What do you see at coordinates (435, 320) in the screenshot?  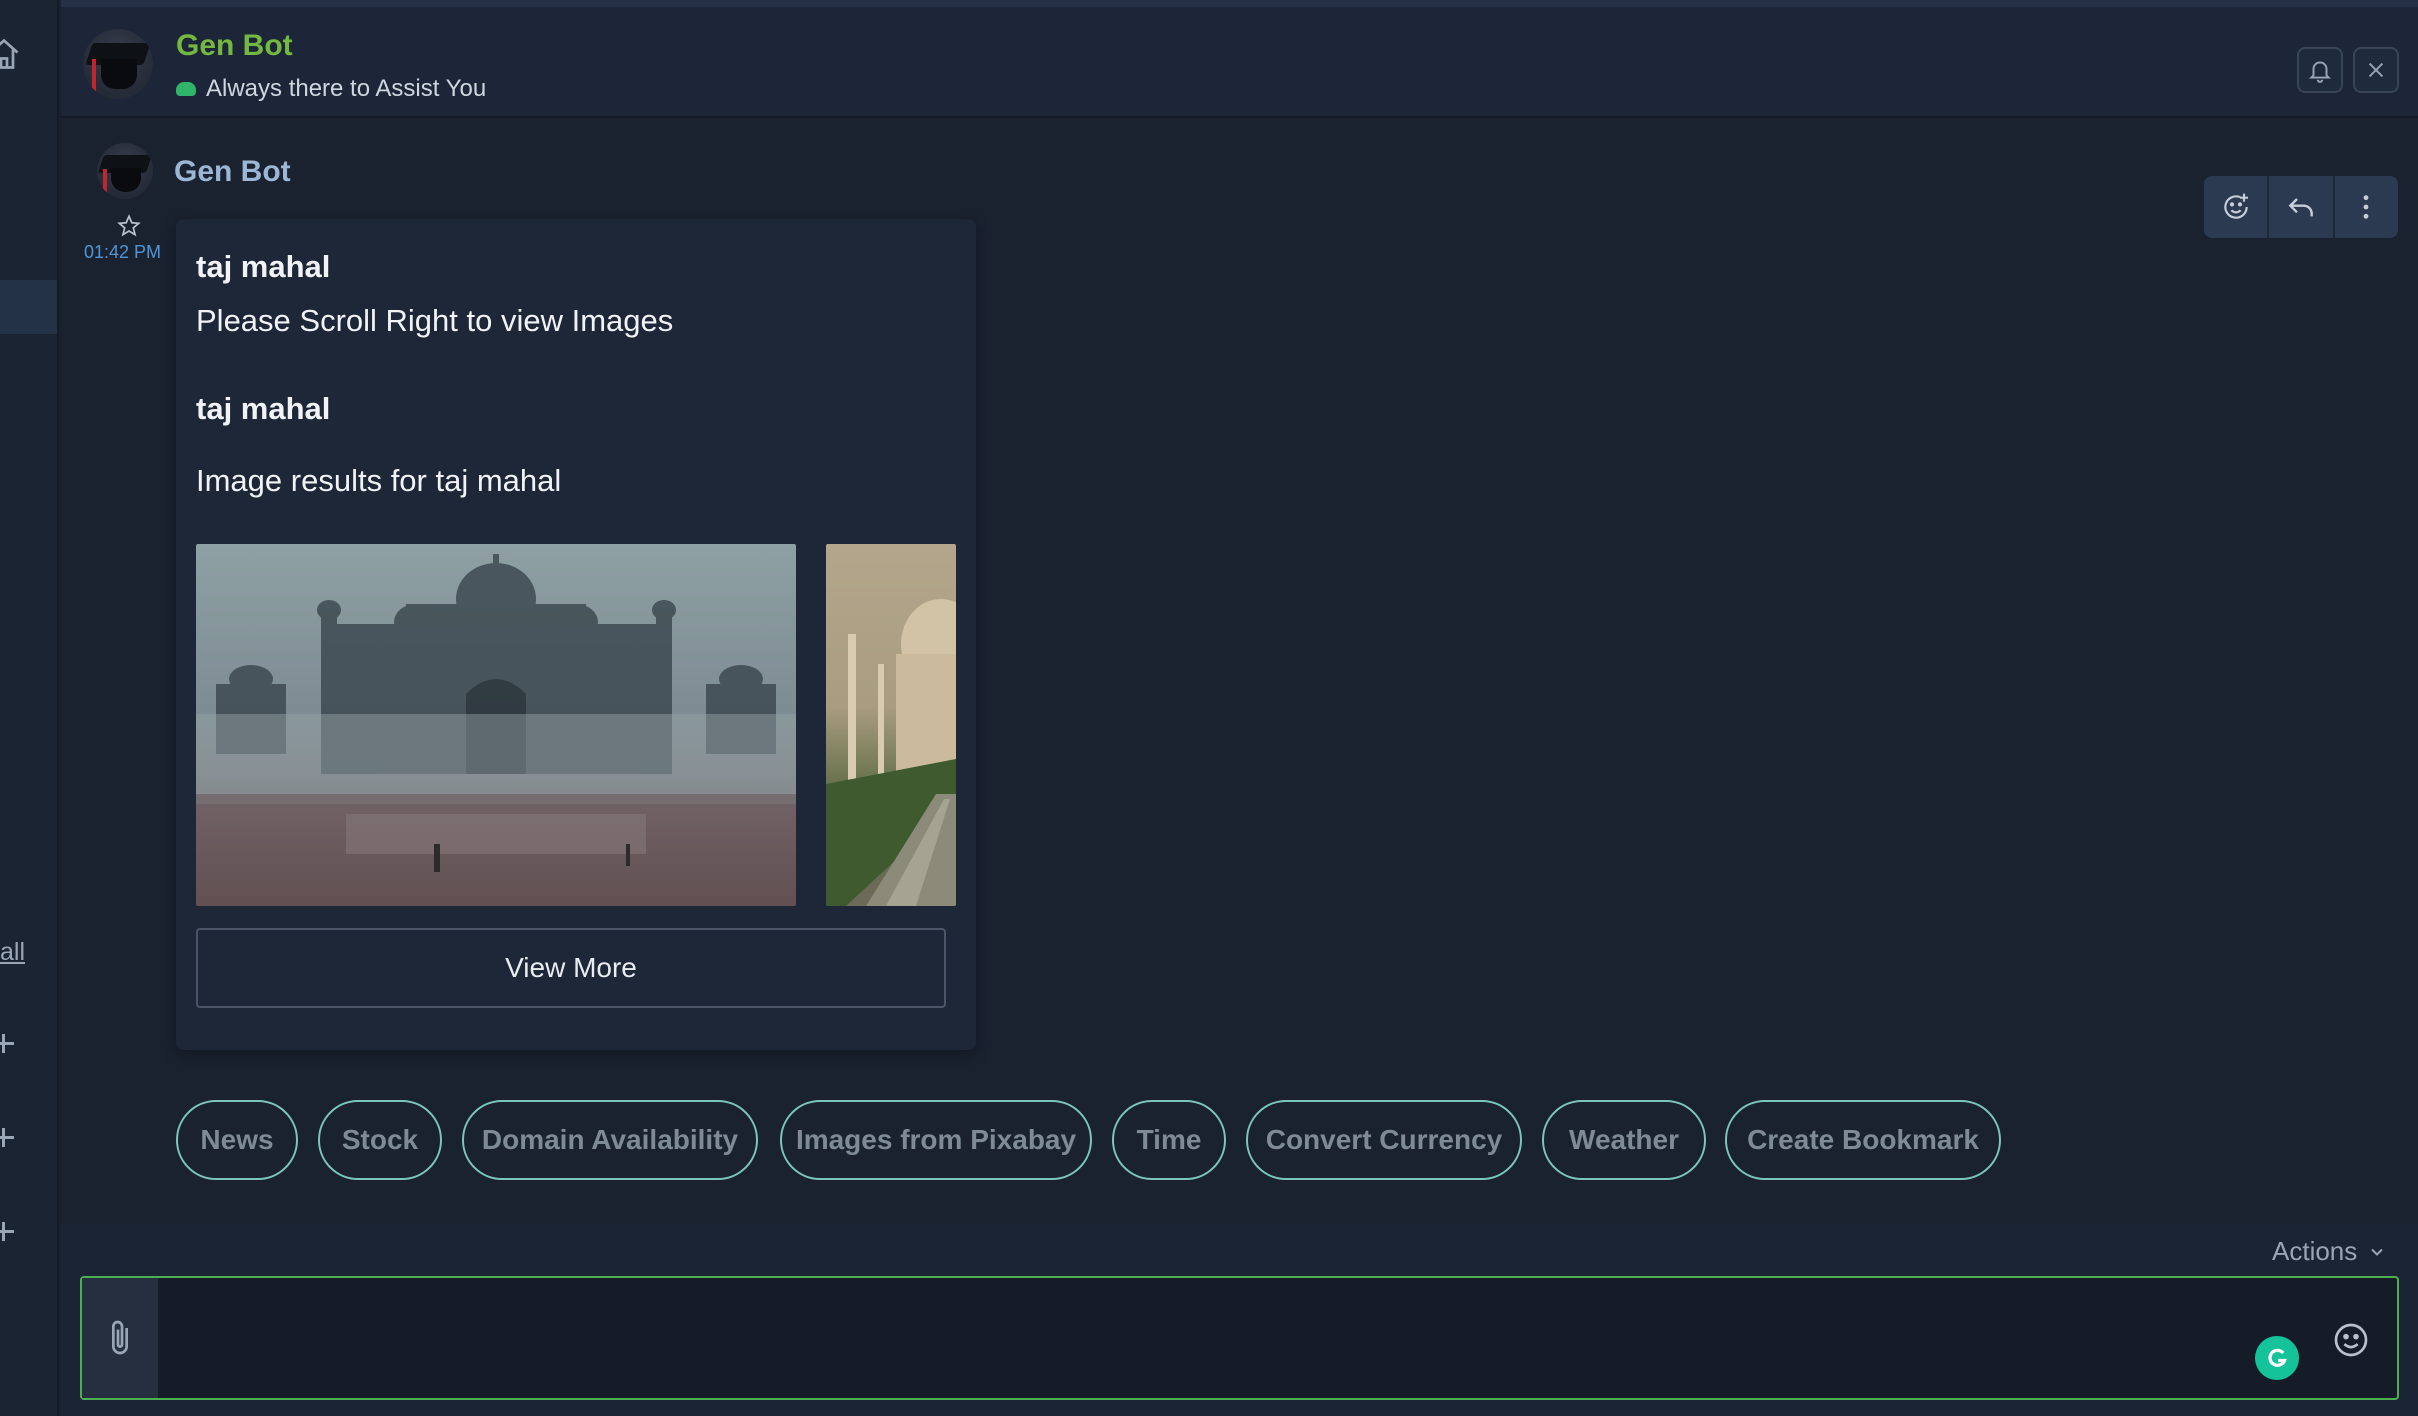 I see `card-text: Please Scroll Right to view Images` at bounding box center [435, 320].